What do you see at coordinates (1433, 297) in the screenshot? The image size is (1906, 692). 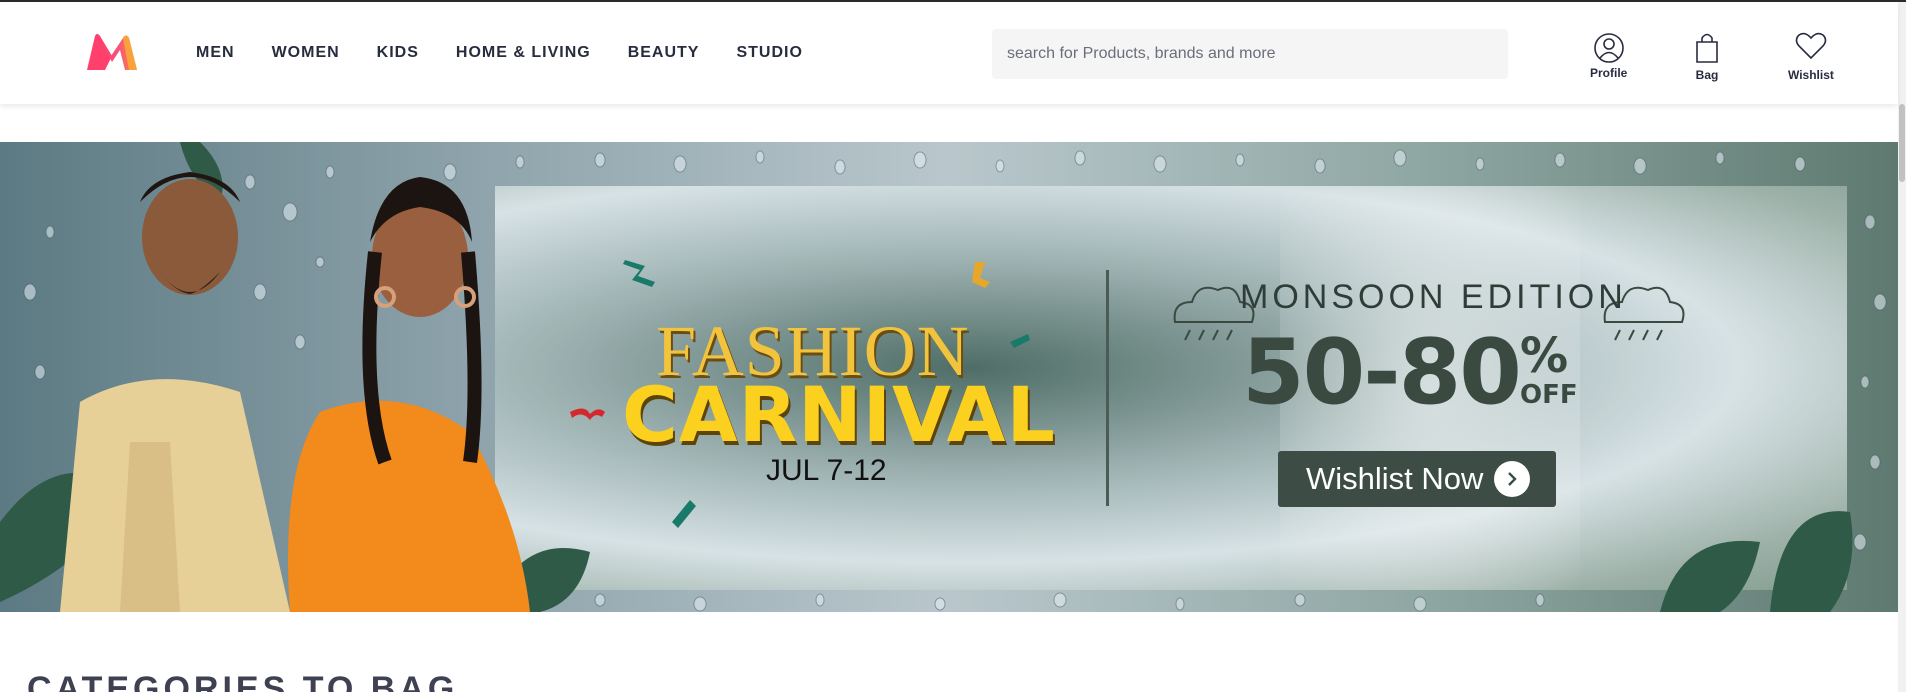 I see `banner-edition: MONSOON EDITION` at bounding box center [1433, 297].